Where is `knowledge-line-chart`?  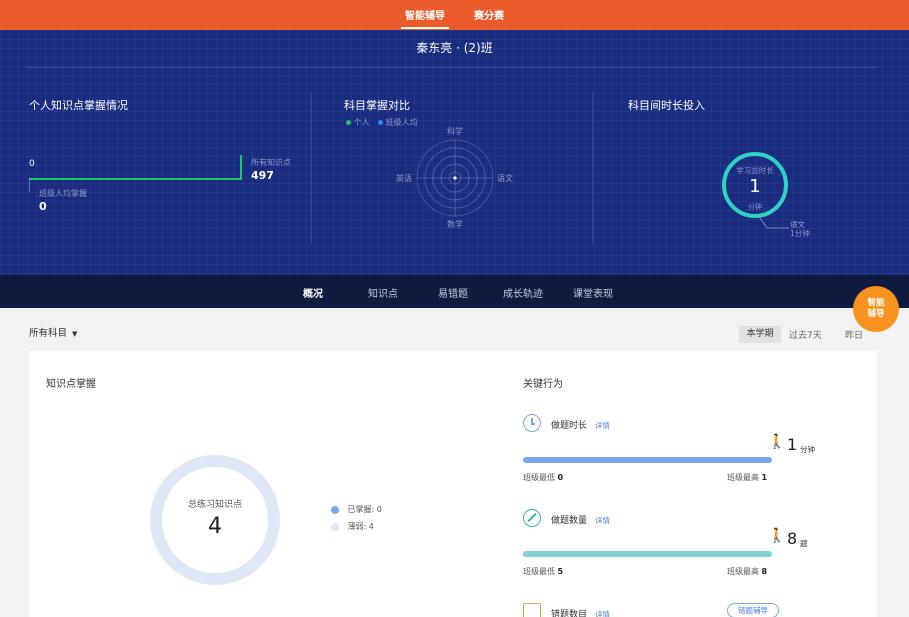
knowledge-line-chart is located at coordinates (136, 173).